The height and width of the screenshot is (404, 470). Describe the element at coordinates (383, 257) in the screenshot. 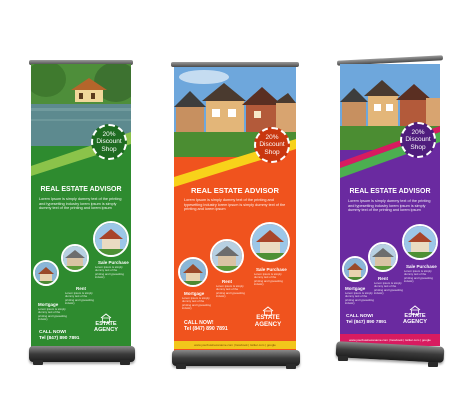

I see `service-circle-rent` at that location.